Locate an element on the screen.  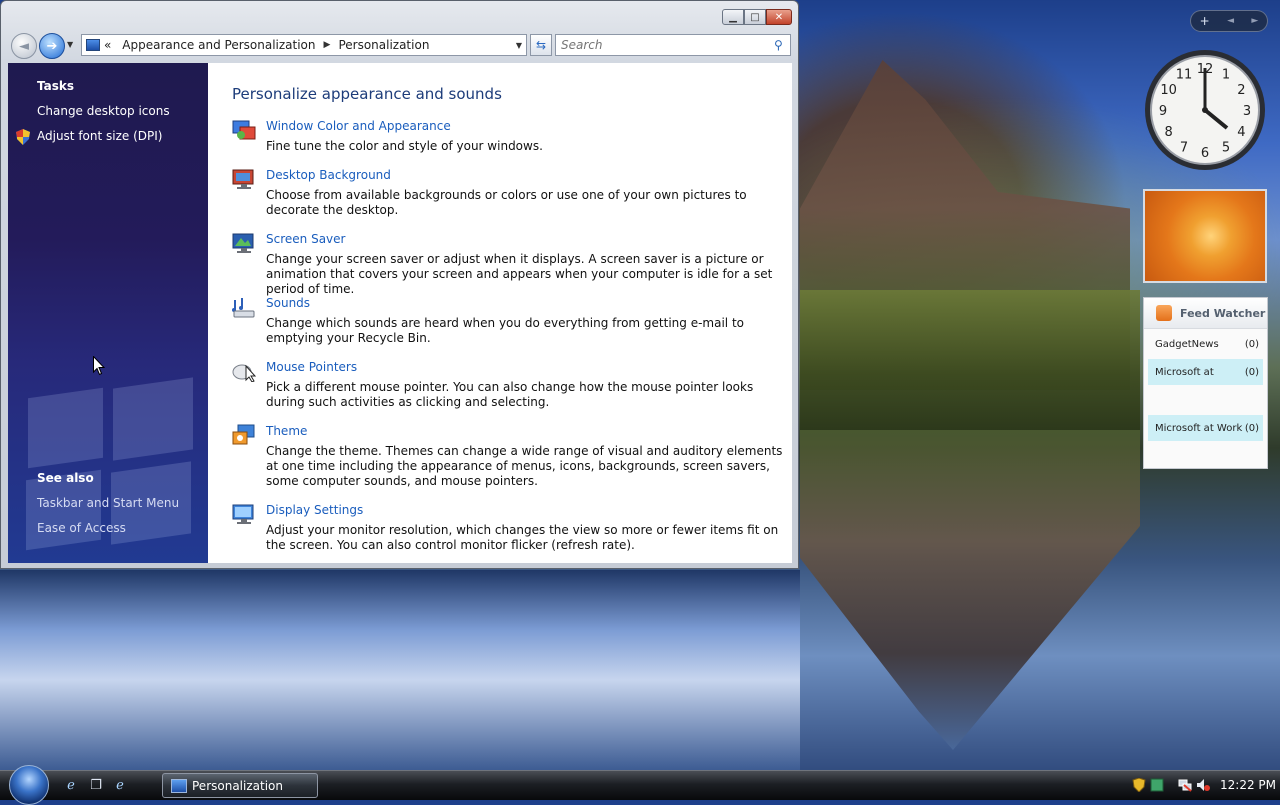
sounds-link: Sounds is located at coordinates (288, 303).